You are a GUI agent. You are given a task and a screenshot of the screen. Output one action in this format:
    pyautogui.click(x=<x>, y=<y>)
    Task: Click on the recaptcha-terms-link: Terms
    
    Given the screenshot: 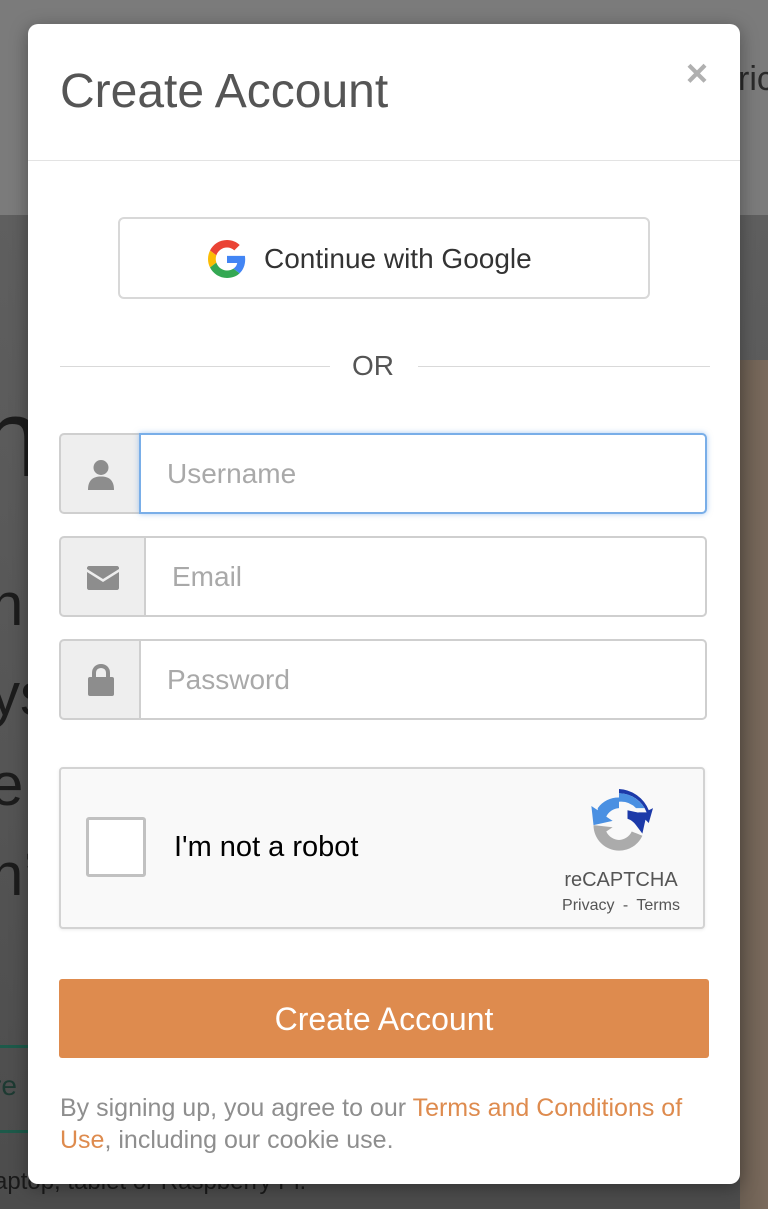 What is the action you would take?
    pyautogui.click(x=658, y=905)
    